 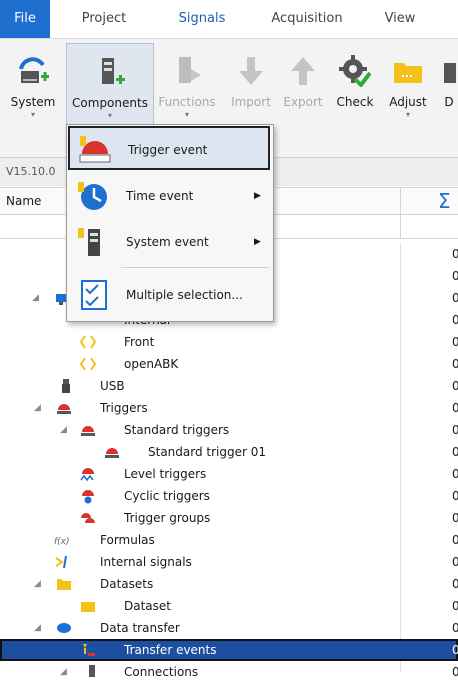 What do you see at coordinates (93, 295) in the screenshot?
I see `multi-select-icon` at bounding box center [93, 295].